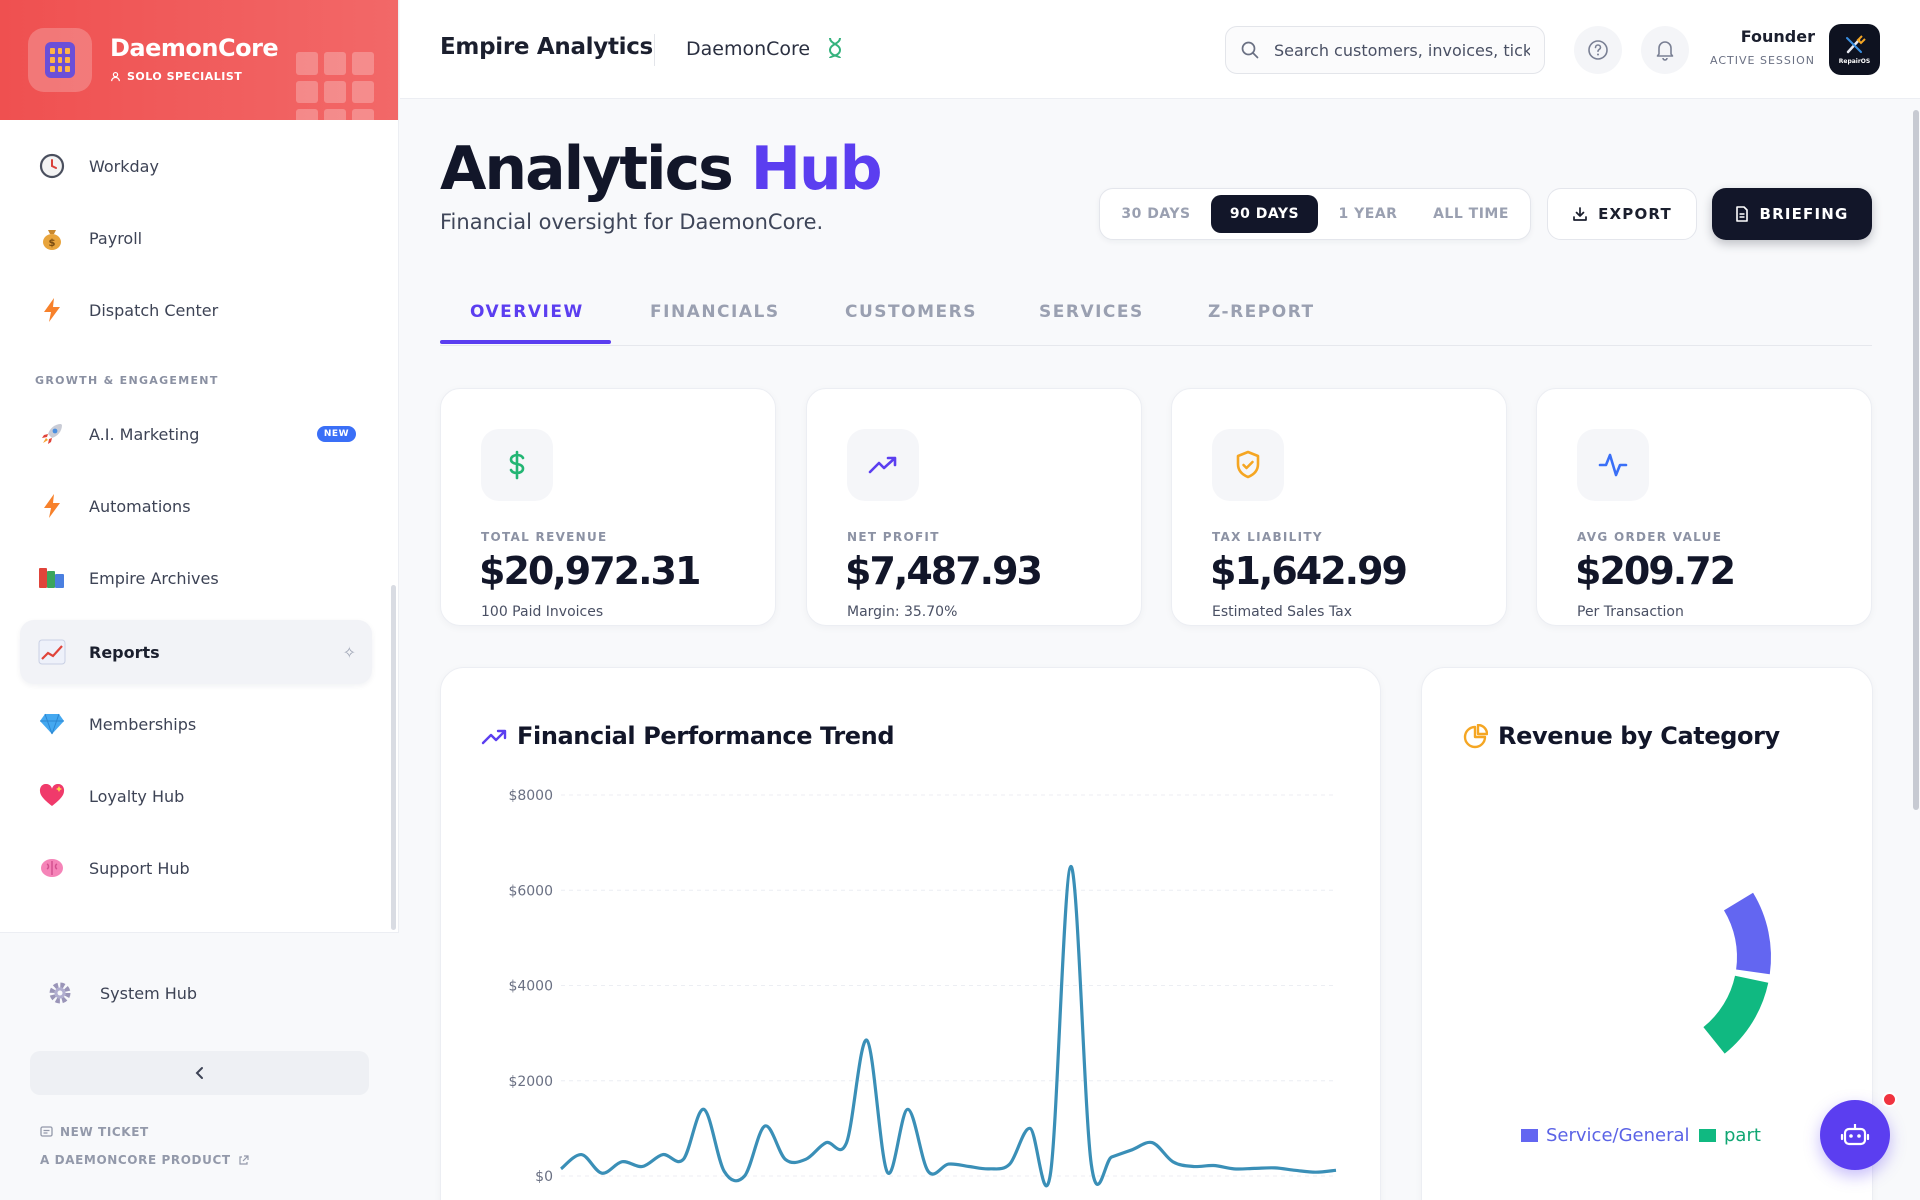  Describe the element at coordinates (52, 434) in the screenshot. I see `rocket-icon` at that location.